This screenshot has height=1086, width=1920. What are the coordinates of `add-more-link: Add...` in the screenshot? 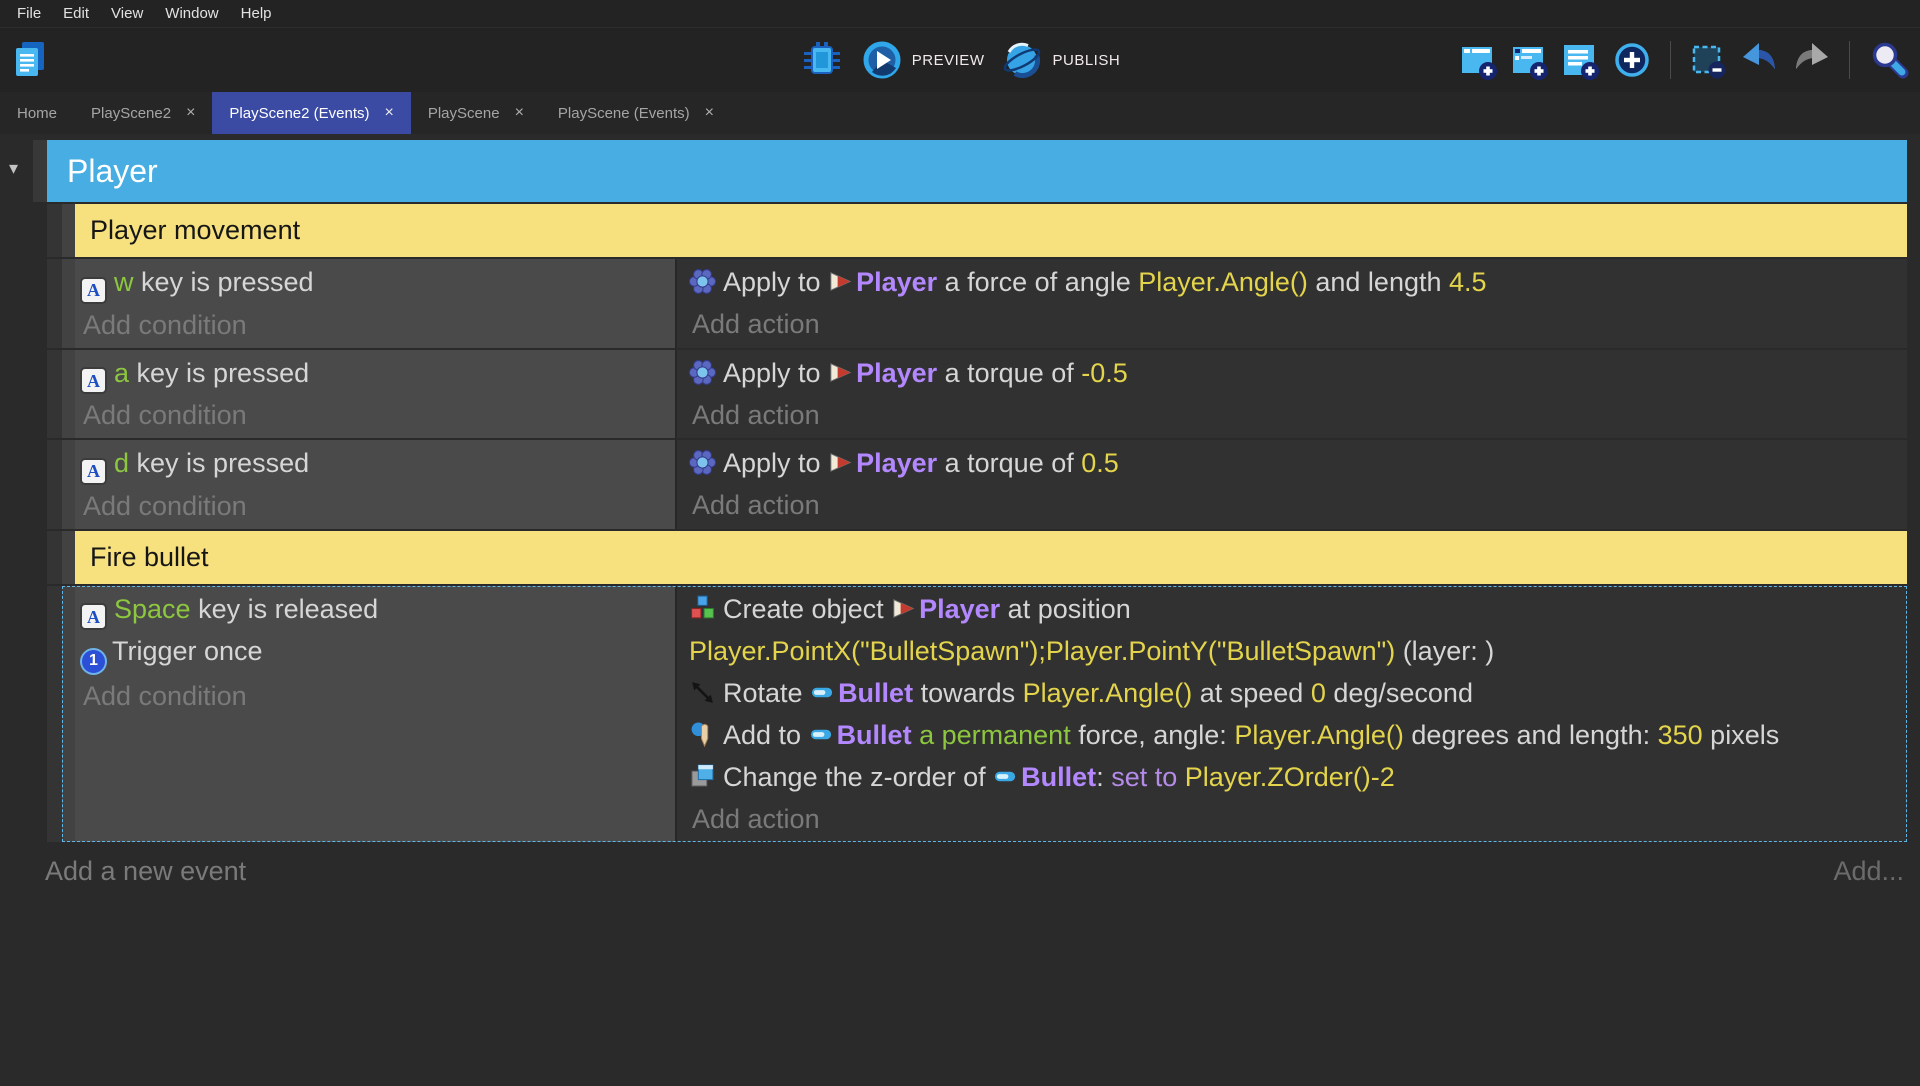 It's located at (1868, 871).